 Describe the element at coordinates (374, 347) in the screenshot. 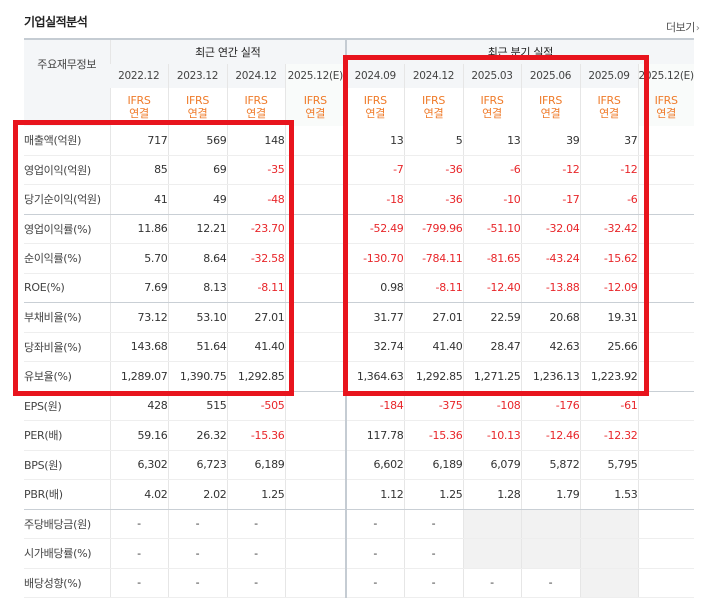

I see `value-cell: 32.74` at that location.